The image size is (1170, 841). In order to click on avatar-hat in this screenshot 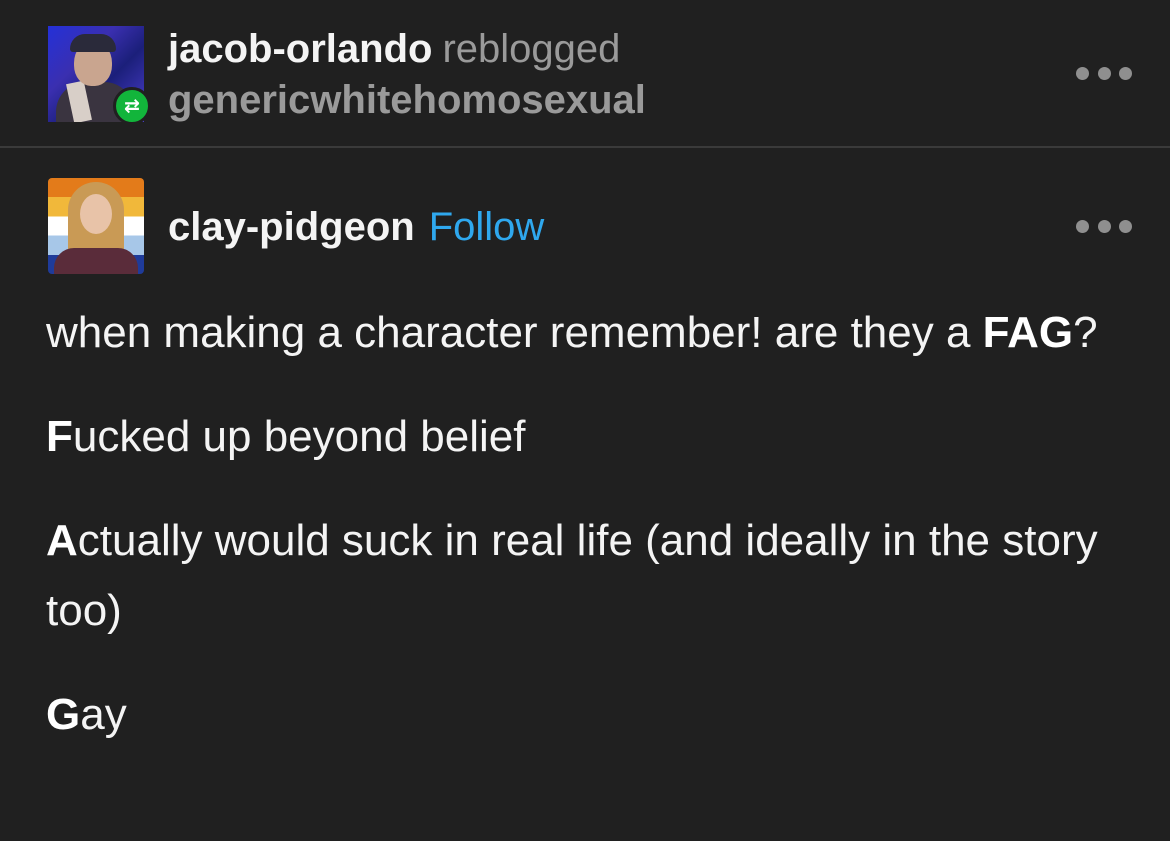, I will do `click(93, 43)`.